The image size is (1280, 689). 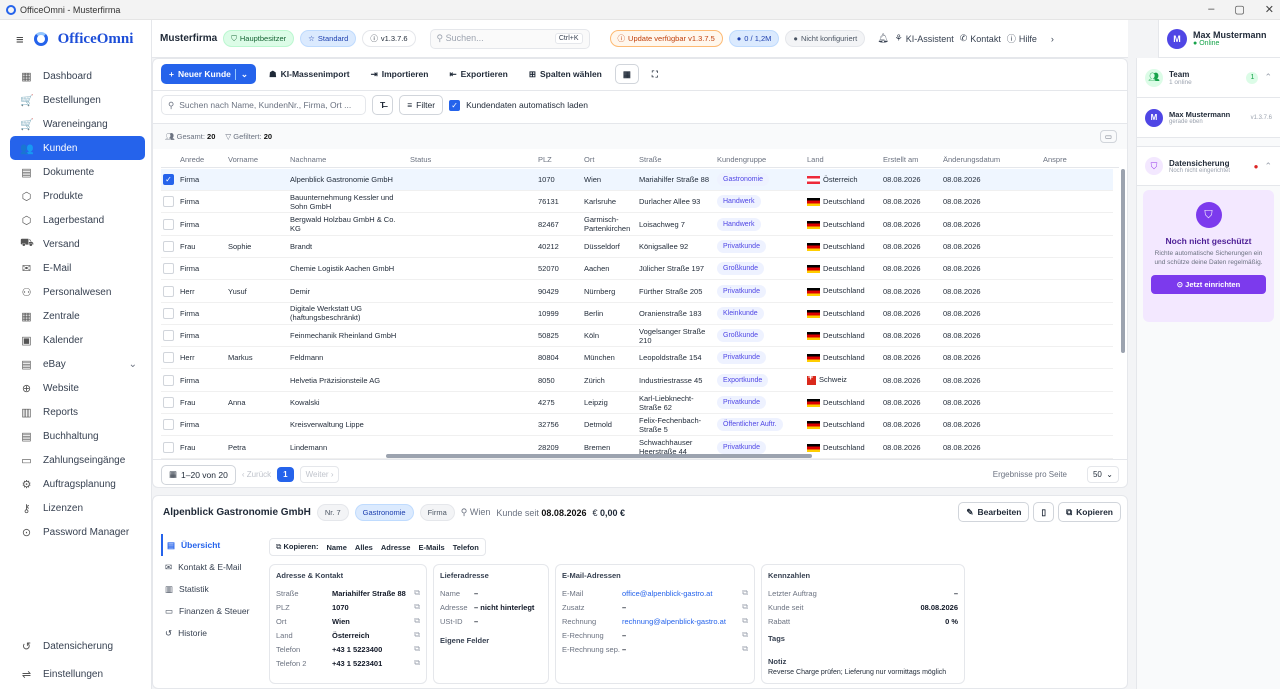 What do you see at coordinates (682, 593) in the screenshot?
I see `field-value: office@alpenblick-gastro.at` at bounding box center [682, 593].